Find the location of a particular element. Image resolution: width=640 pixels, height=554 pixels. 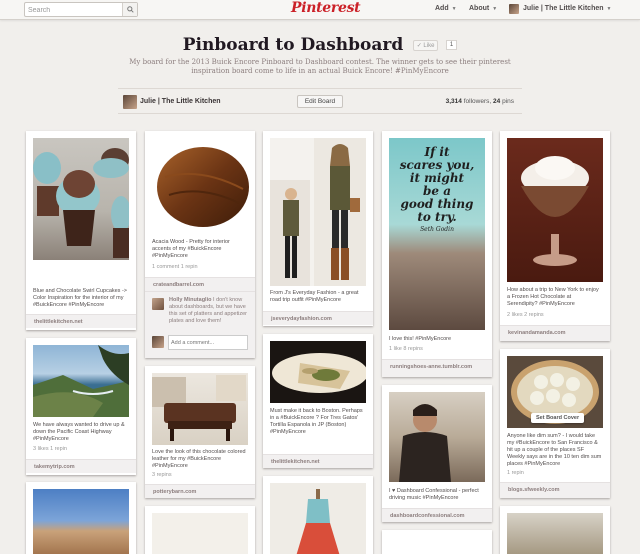

pin-canyon is located at coordinates (81, 518).